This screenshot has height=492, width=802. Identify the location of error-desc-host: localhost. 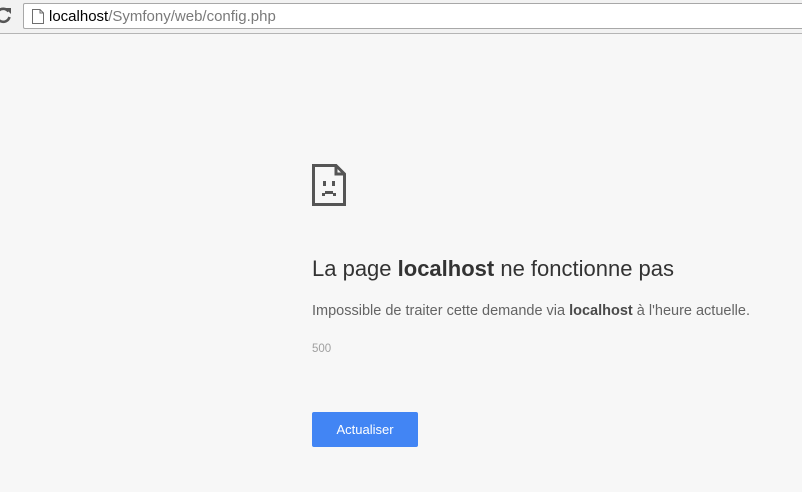
(601, 311).